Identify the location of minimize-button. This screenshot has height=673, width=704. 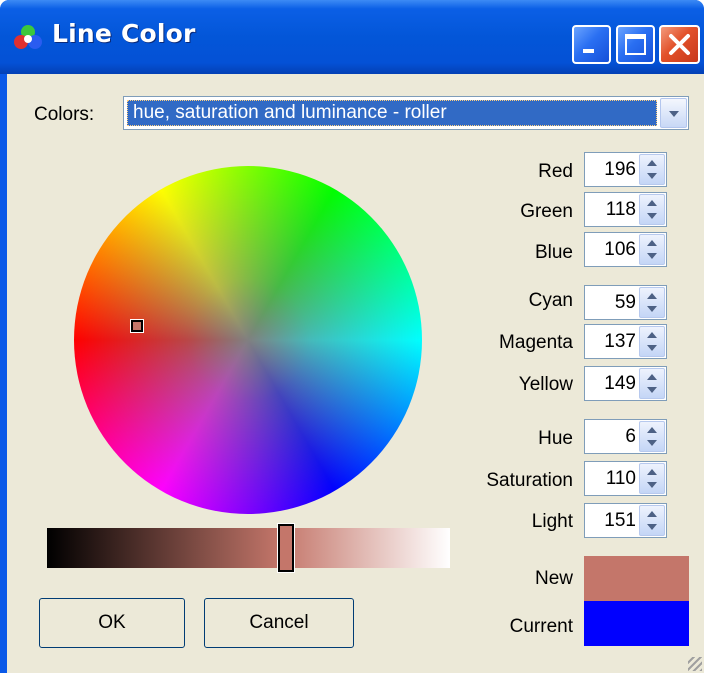
(591, 44).